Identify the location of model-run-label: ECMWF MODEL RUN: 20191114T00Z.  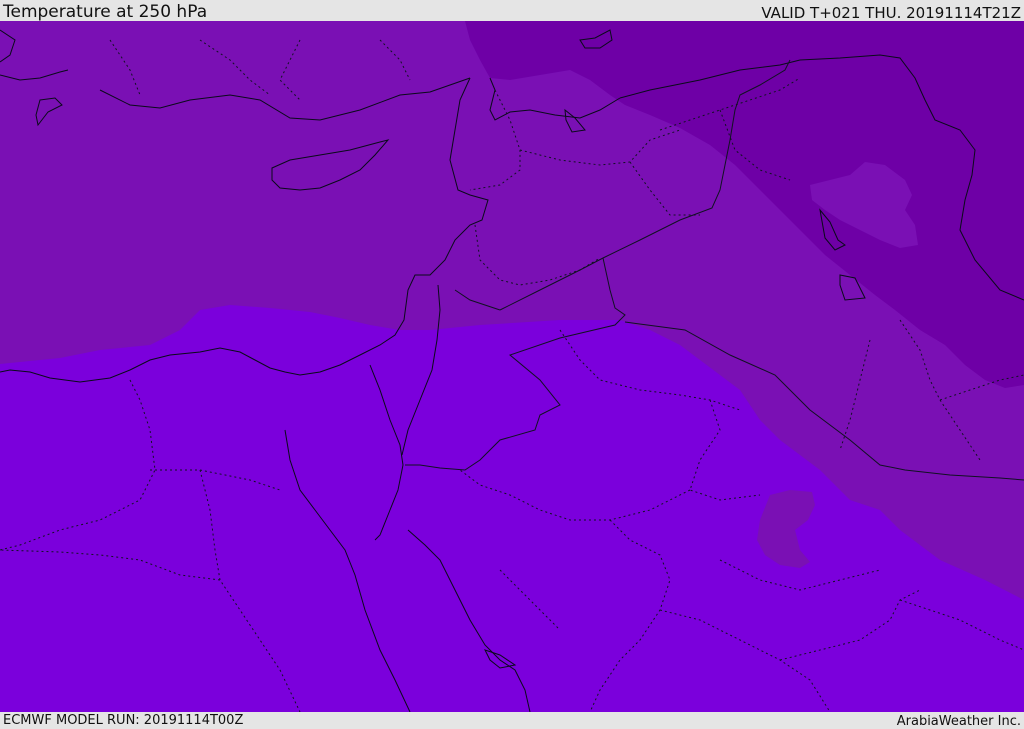
(123, 720).